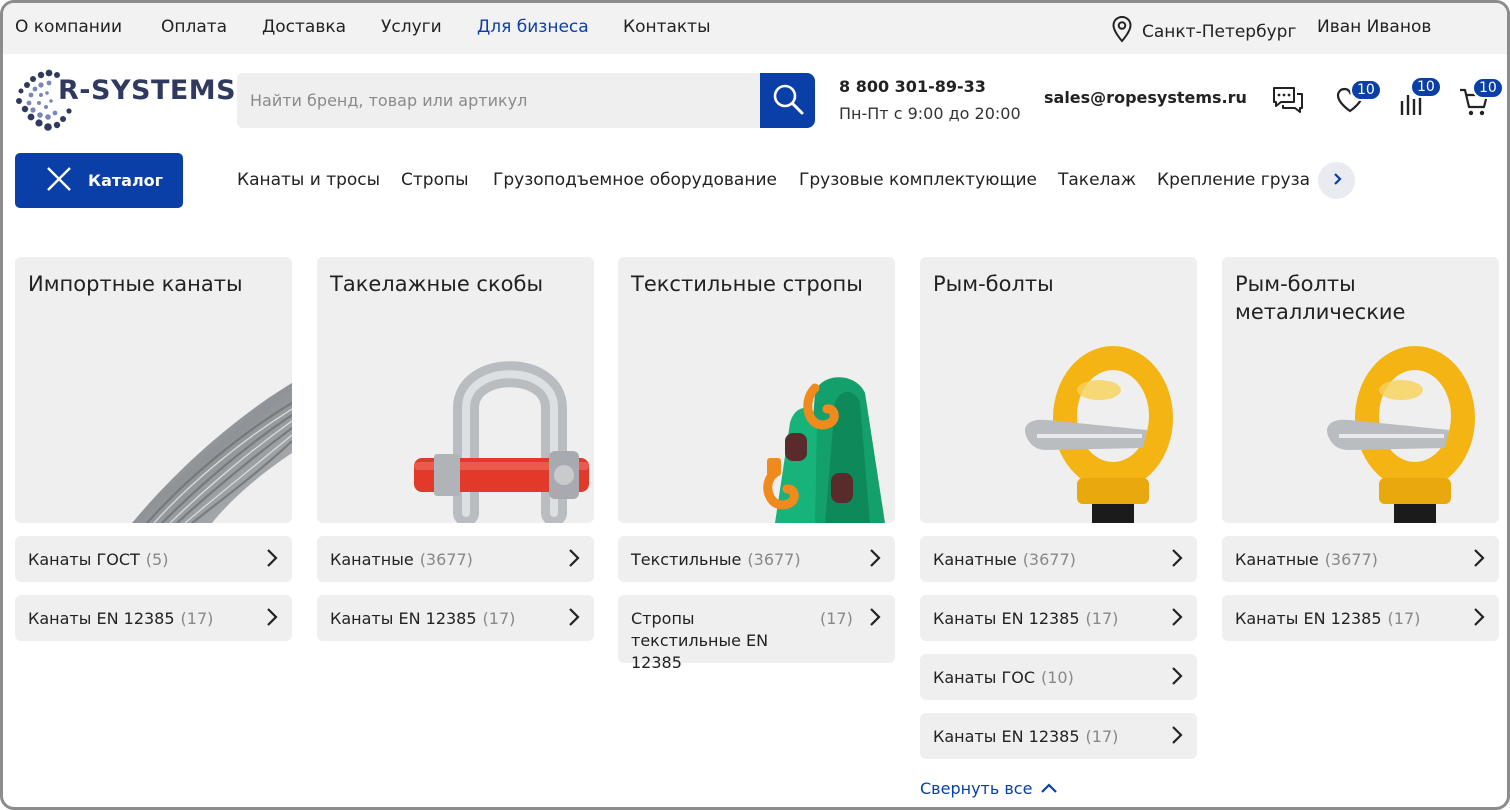 This screenshot has height=810, width=1510. What do you see at coordinates (1320, 298) in the screenshot?
I see `category-card-title: Рым-болты металлические` at bounding box center [1320, 298].